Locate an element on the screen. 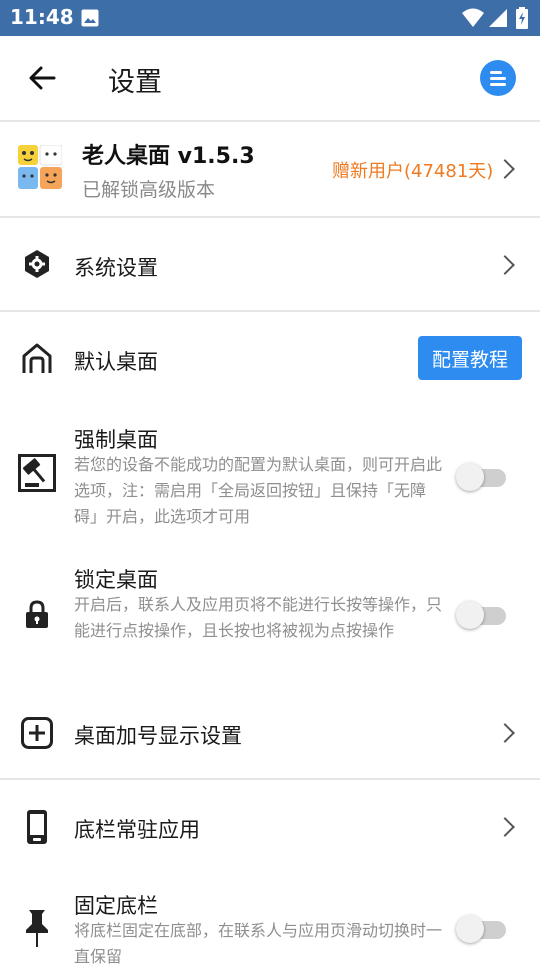  force-desktop-label: 强制桌面 is located at coordinates (116, 440).